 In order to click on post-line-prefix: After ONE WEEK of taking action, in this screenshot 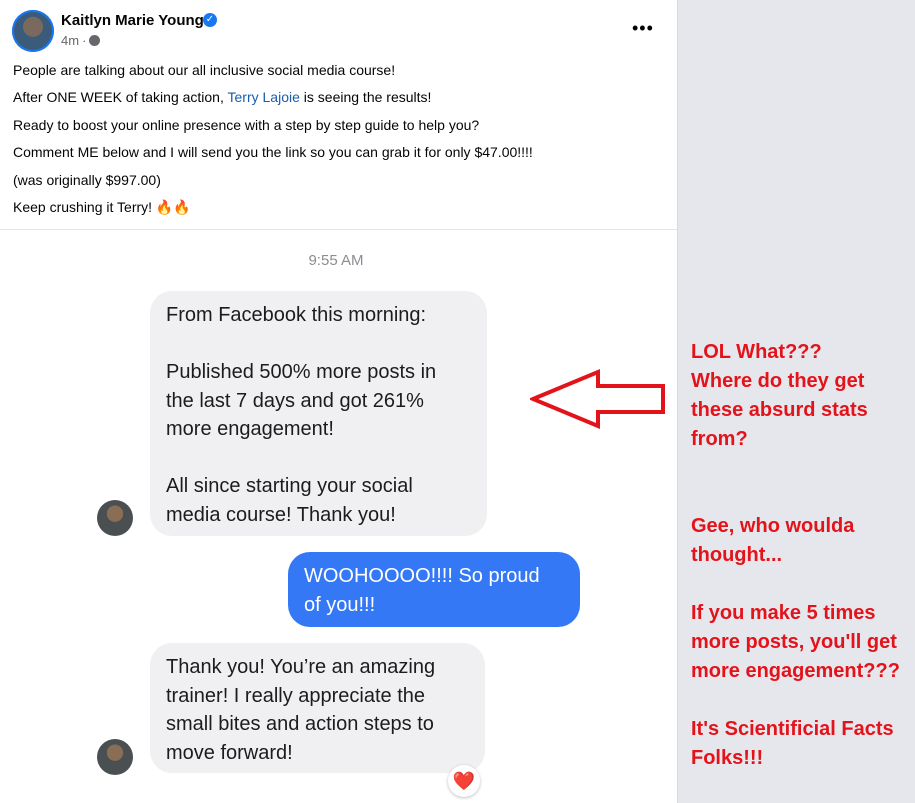, I will do `click(118, 97)`.